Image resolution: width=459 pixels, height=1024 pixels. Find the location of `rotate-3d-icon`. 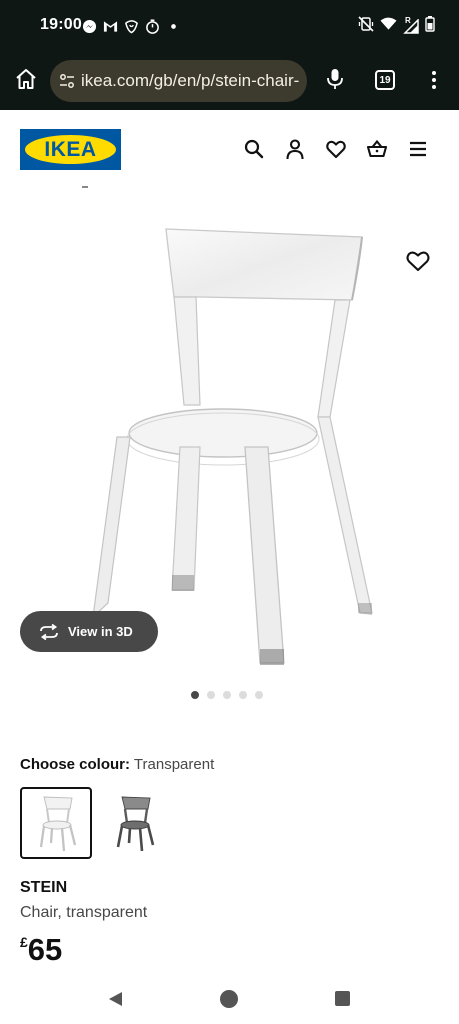

rotate-3d-icon is located at coordinates (49, 631).